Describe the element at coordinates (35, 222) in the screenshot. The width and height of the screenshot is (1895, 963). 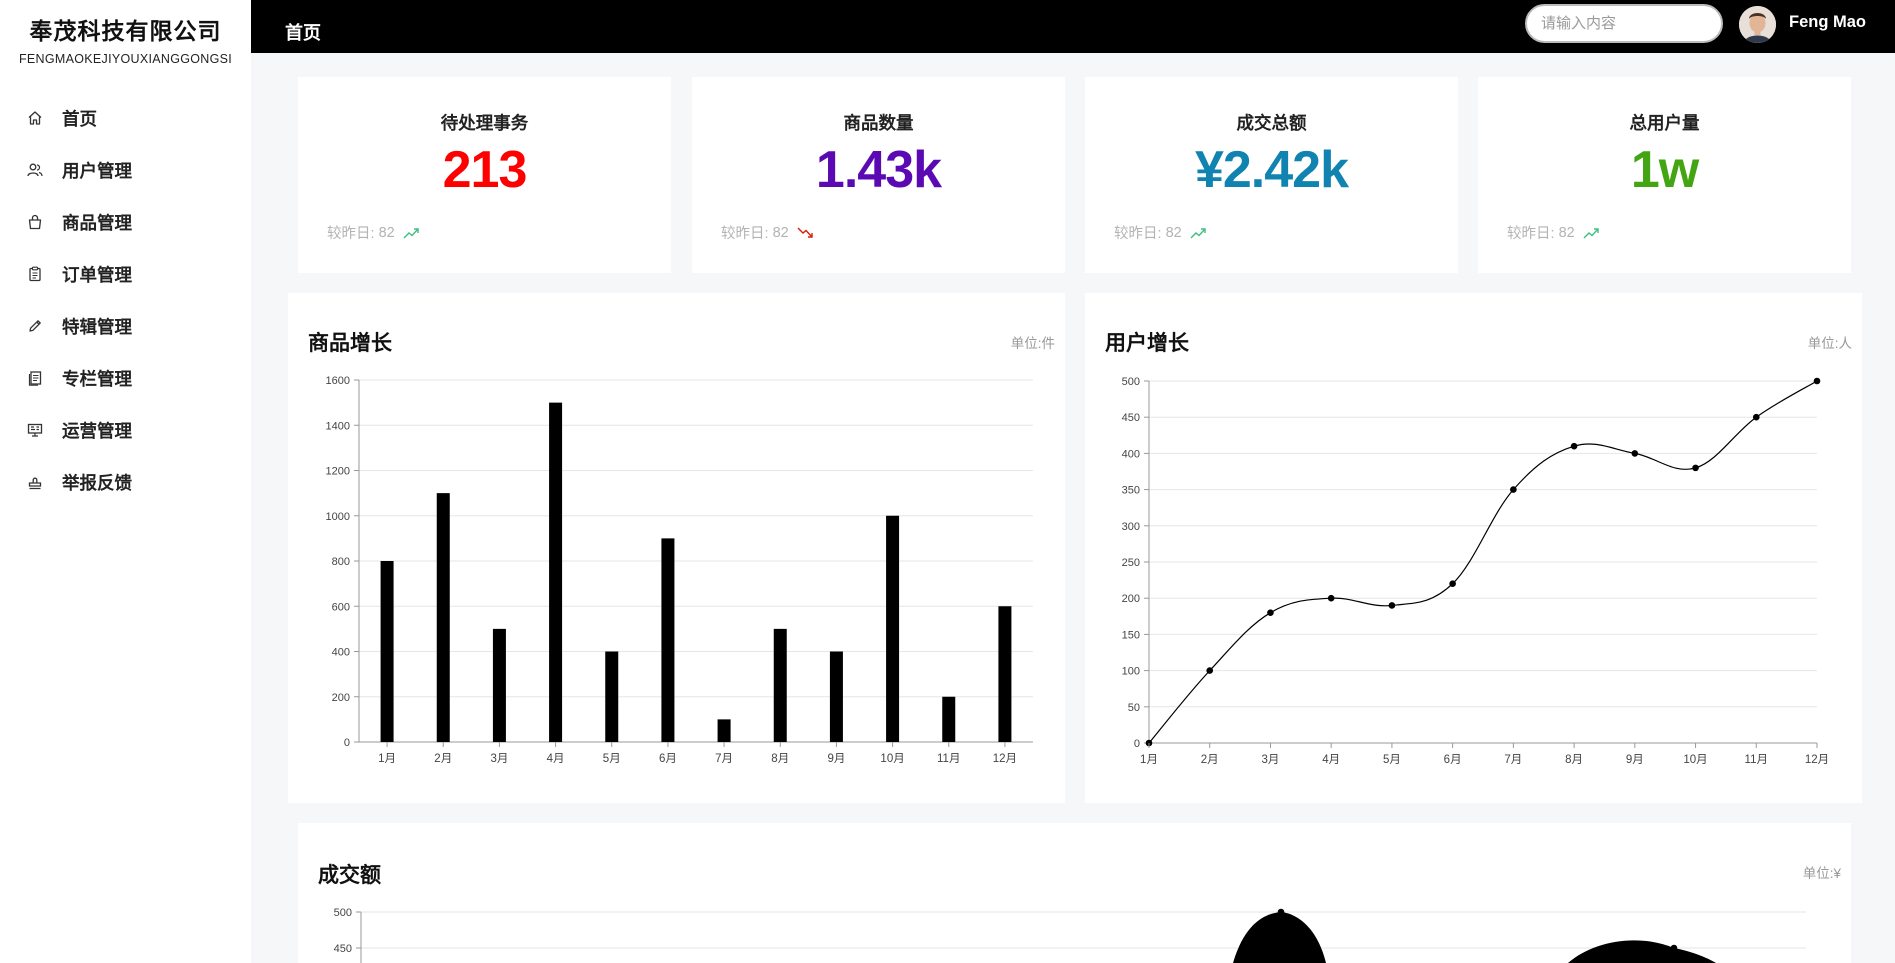
I see `bag-icon` at that location.